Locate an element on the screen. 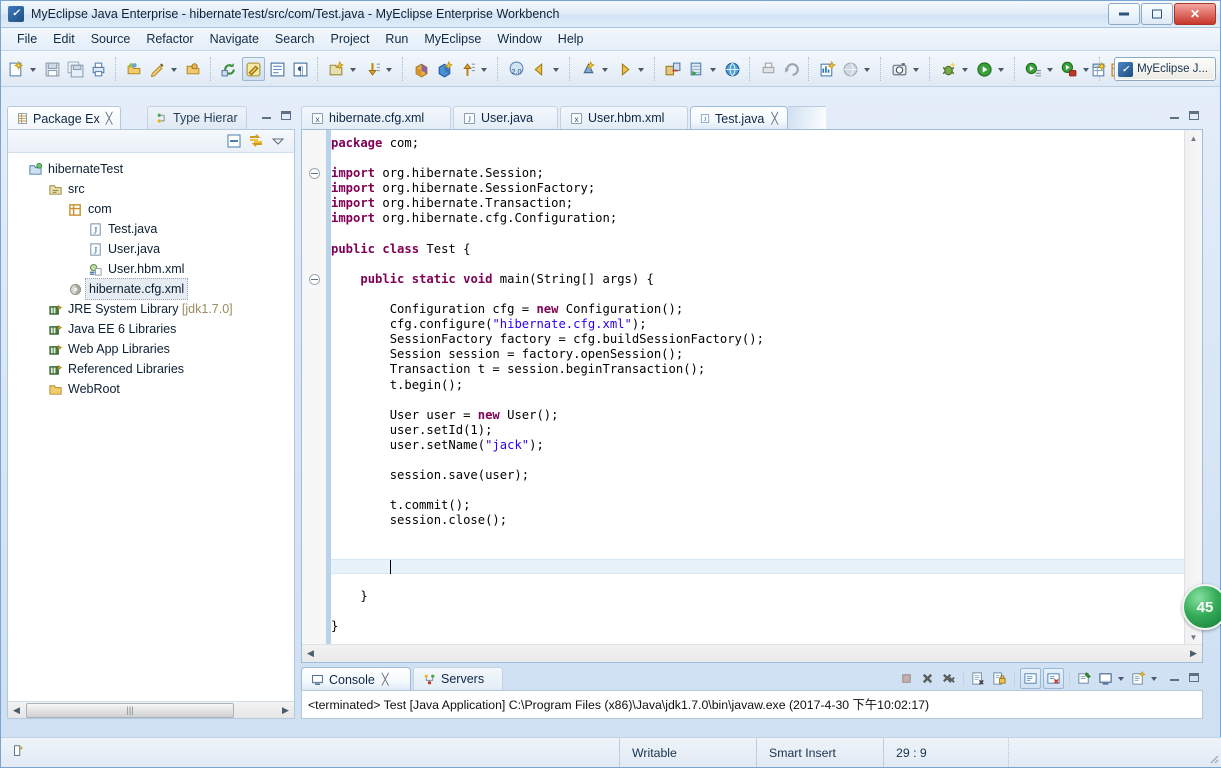  maximize-button is located at coordinates (1157, 14).